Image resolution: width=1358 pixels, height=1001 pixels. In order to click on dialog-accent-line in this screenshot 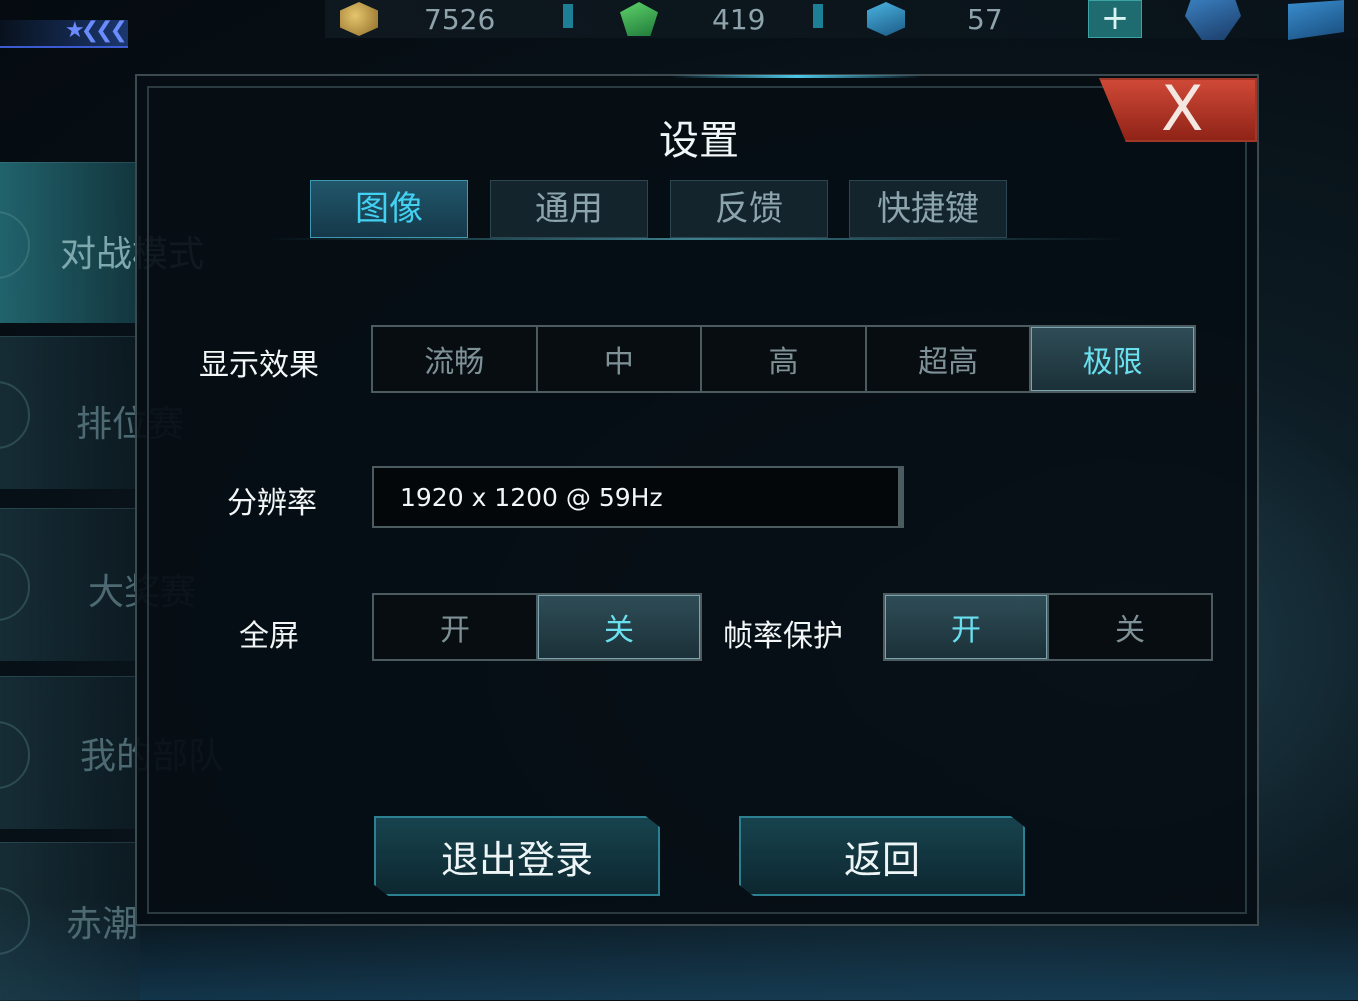, I will do `click(797, 76)`.